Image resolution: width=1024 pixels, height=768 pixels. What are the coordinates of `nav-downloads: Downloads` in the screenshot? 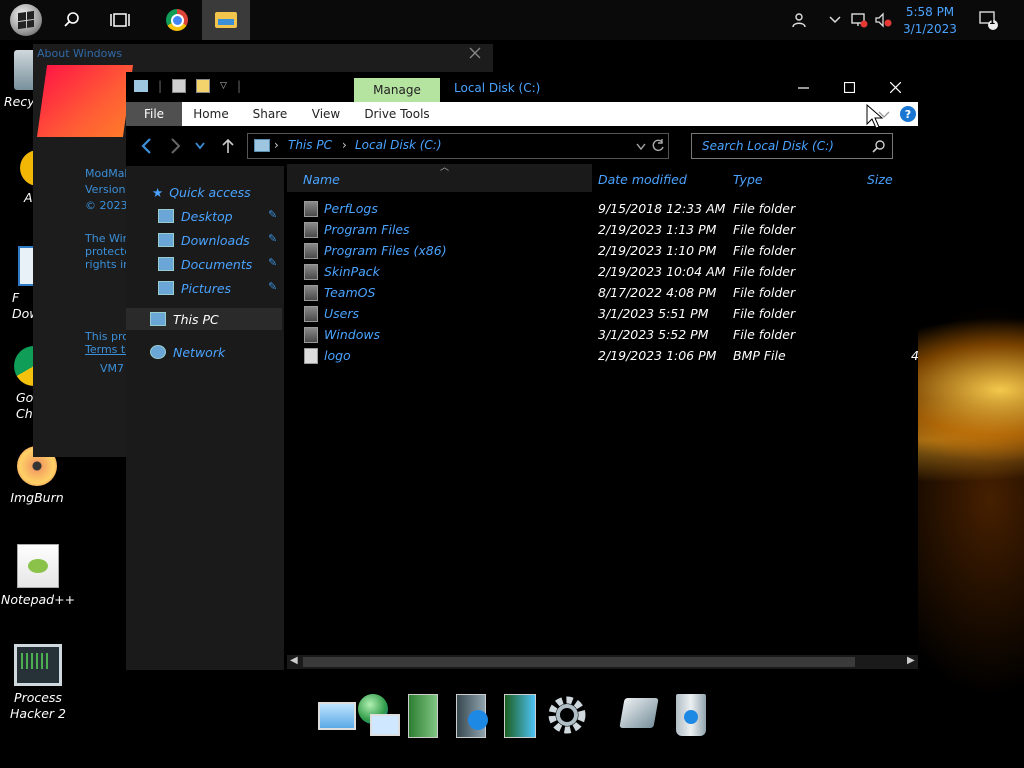 It's located at (204, 240).